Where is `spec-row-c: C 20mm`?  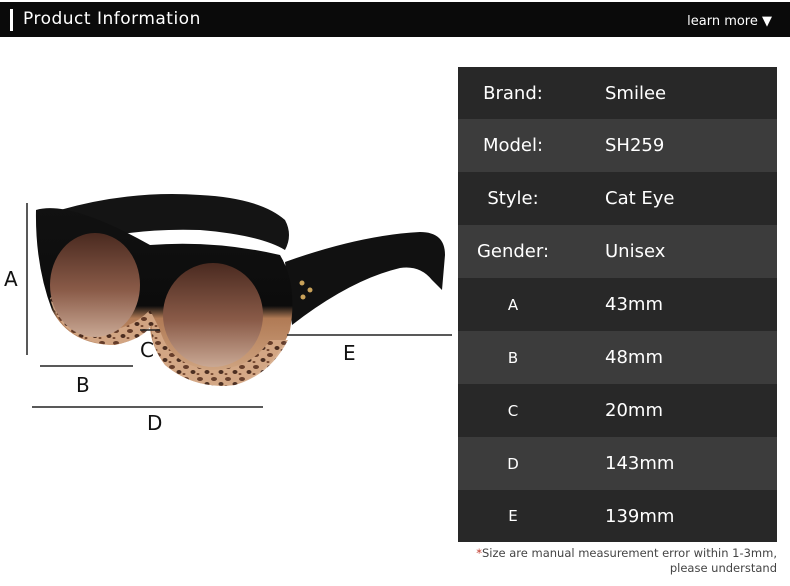 spec-row-c: C 20mm is located at coordinates (617, 410).